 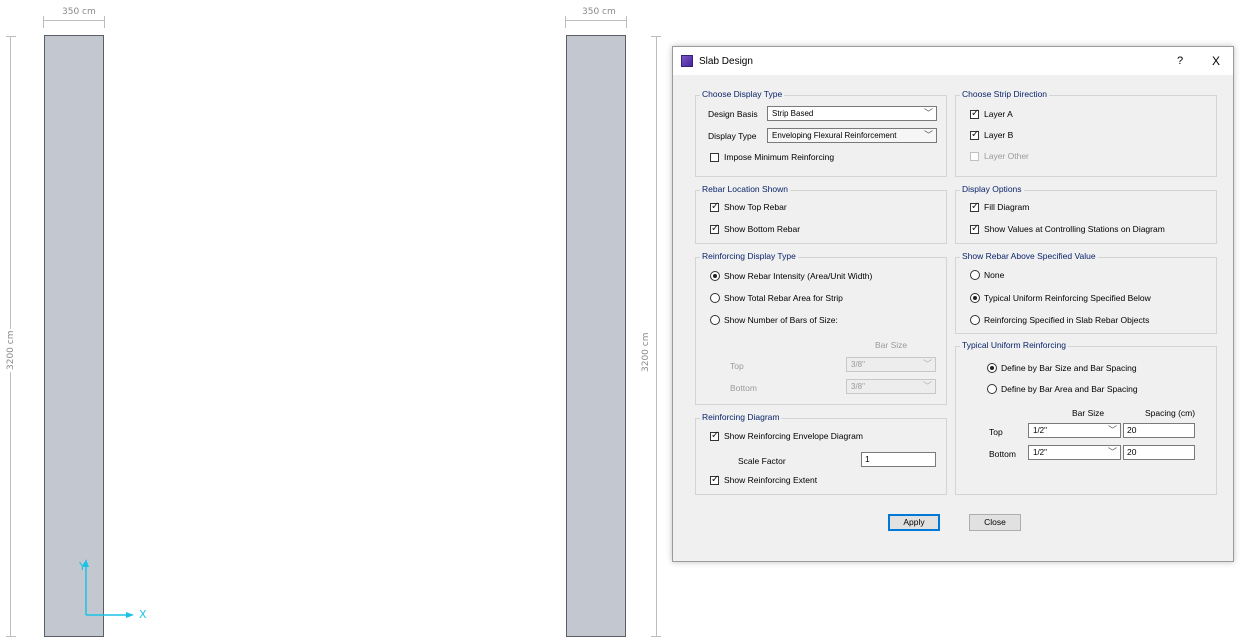 I want to click on total-rebar-area-label: Show Total Rebar Area for Strip, so click(x=783, y=298).